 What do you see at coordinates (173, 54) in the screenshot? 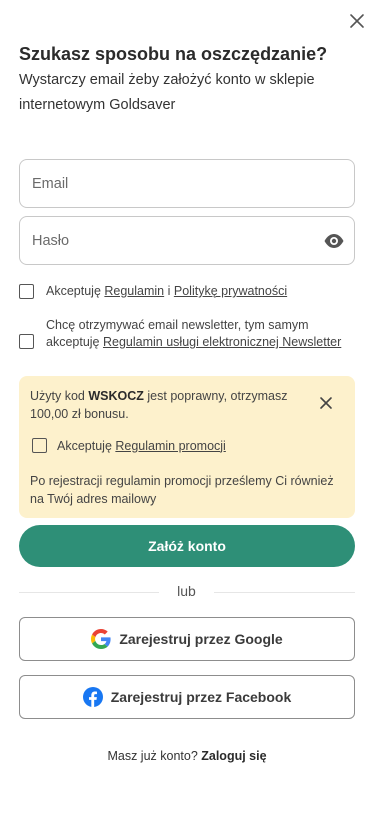
I see `page-title: Szukasz sposobu na oszczędzanie?` at bounding box center [173, 54].